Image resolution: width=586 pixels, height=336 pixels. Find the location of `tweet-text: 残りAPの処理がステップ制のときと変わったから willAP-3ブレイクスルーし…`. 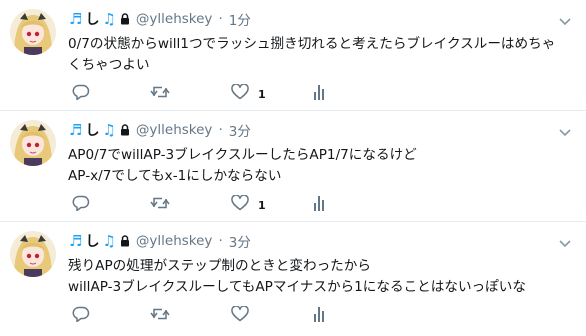

tweet-text: 残りAPの処理がステップ制のときと変わったから willAP-3ブレイクスルーし… is located at coordinates (297, 276).